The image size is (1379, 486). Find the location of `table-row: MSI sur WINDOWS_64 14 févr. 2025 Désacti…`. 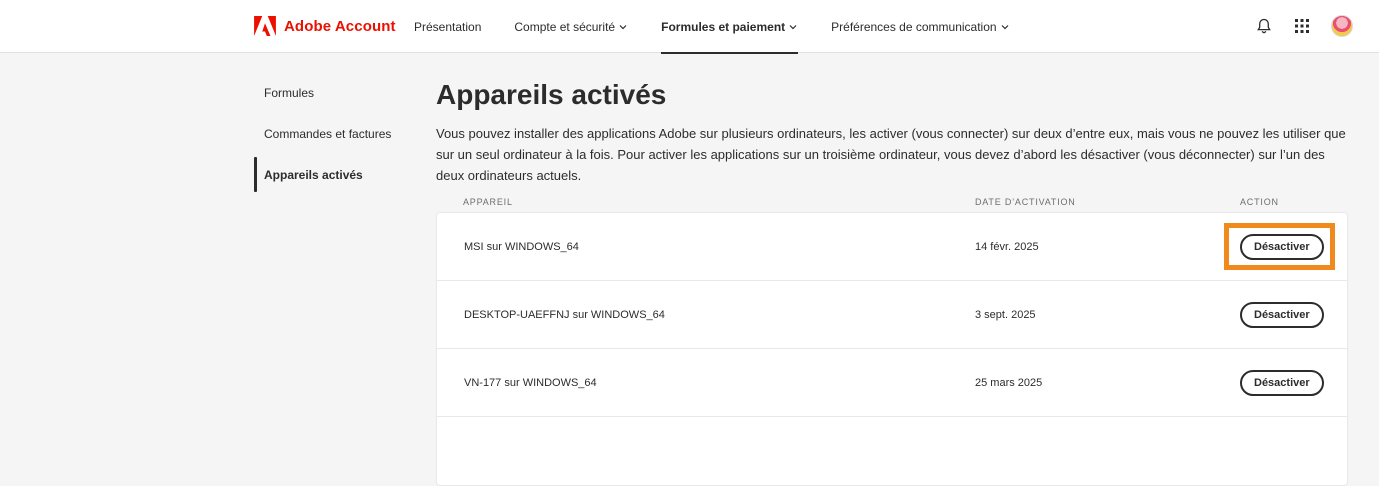

table-row: MSI sur WINDOWS_64 14 févr. 2025 Désacti… is located at coordinates (892, 247).